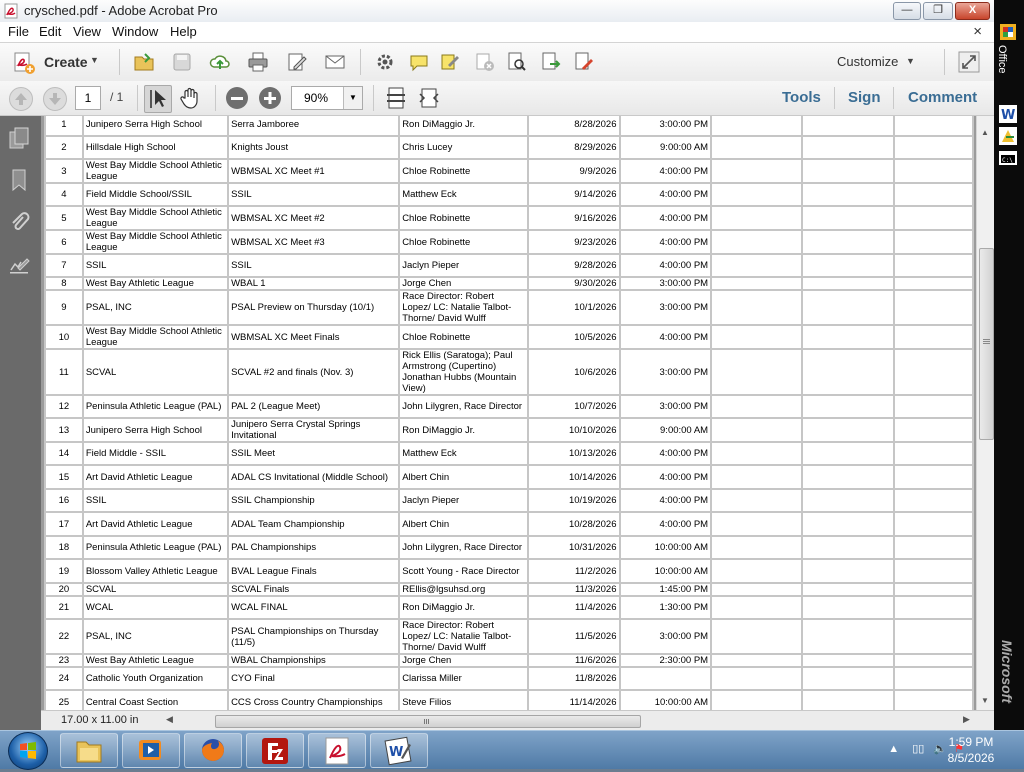 This screenshot has width=1024, height=772. I want to click on meet-date-cell: 11/14/2026, so click(573, 699).